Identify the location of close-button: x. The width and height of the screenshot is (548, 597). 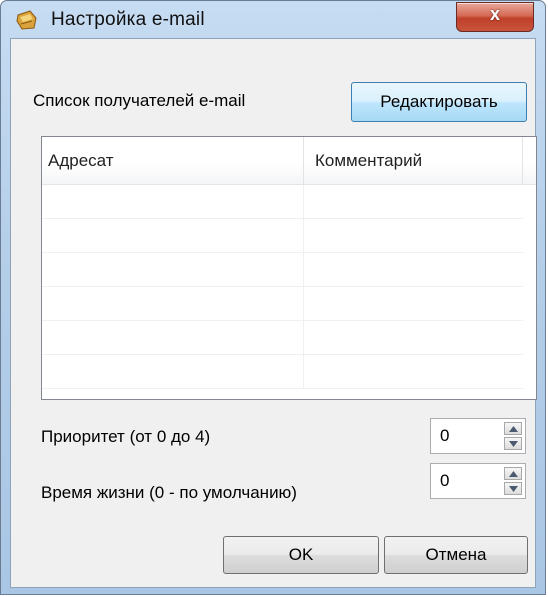
(495, 17).